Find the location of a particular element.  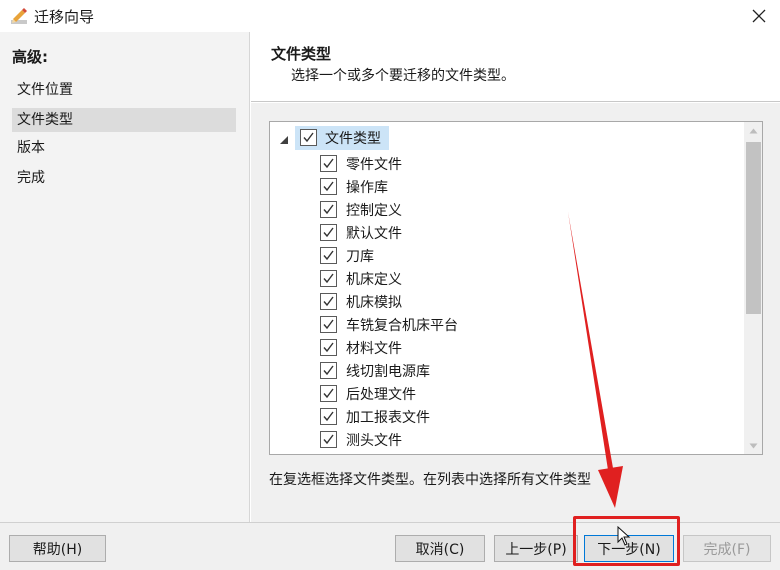

scrollbar-thumb is located at coordinates (753, 228).